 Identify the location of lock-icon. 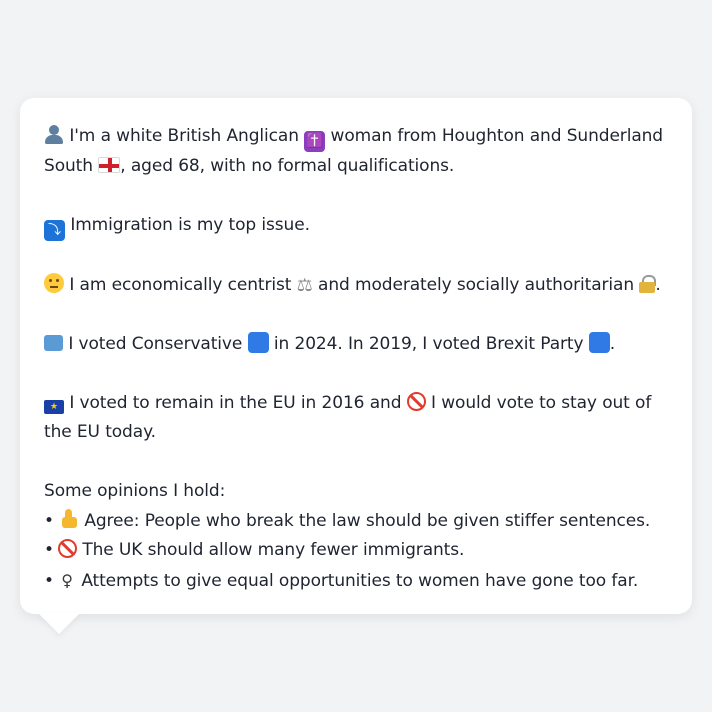
(648, 283).